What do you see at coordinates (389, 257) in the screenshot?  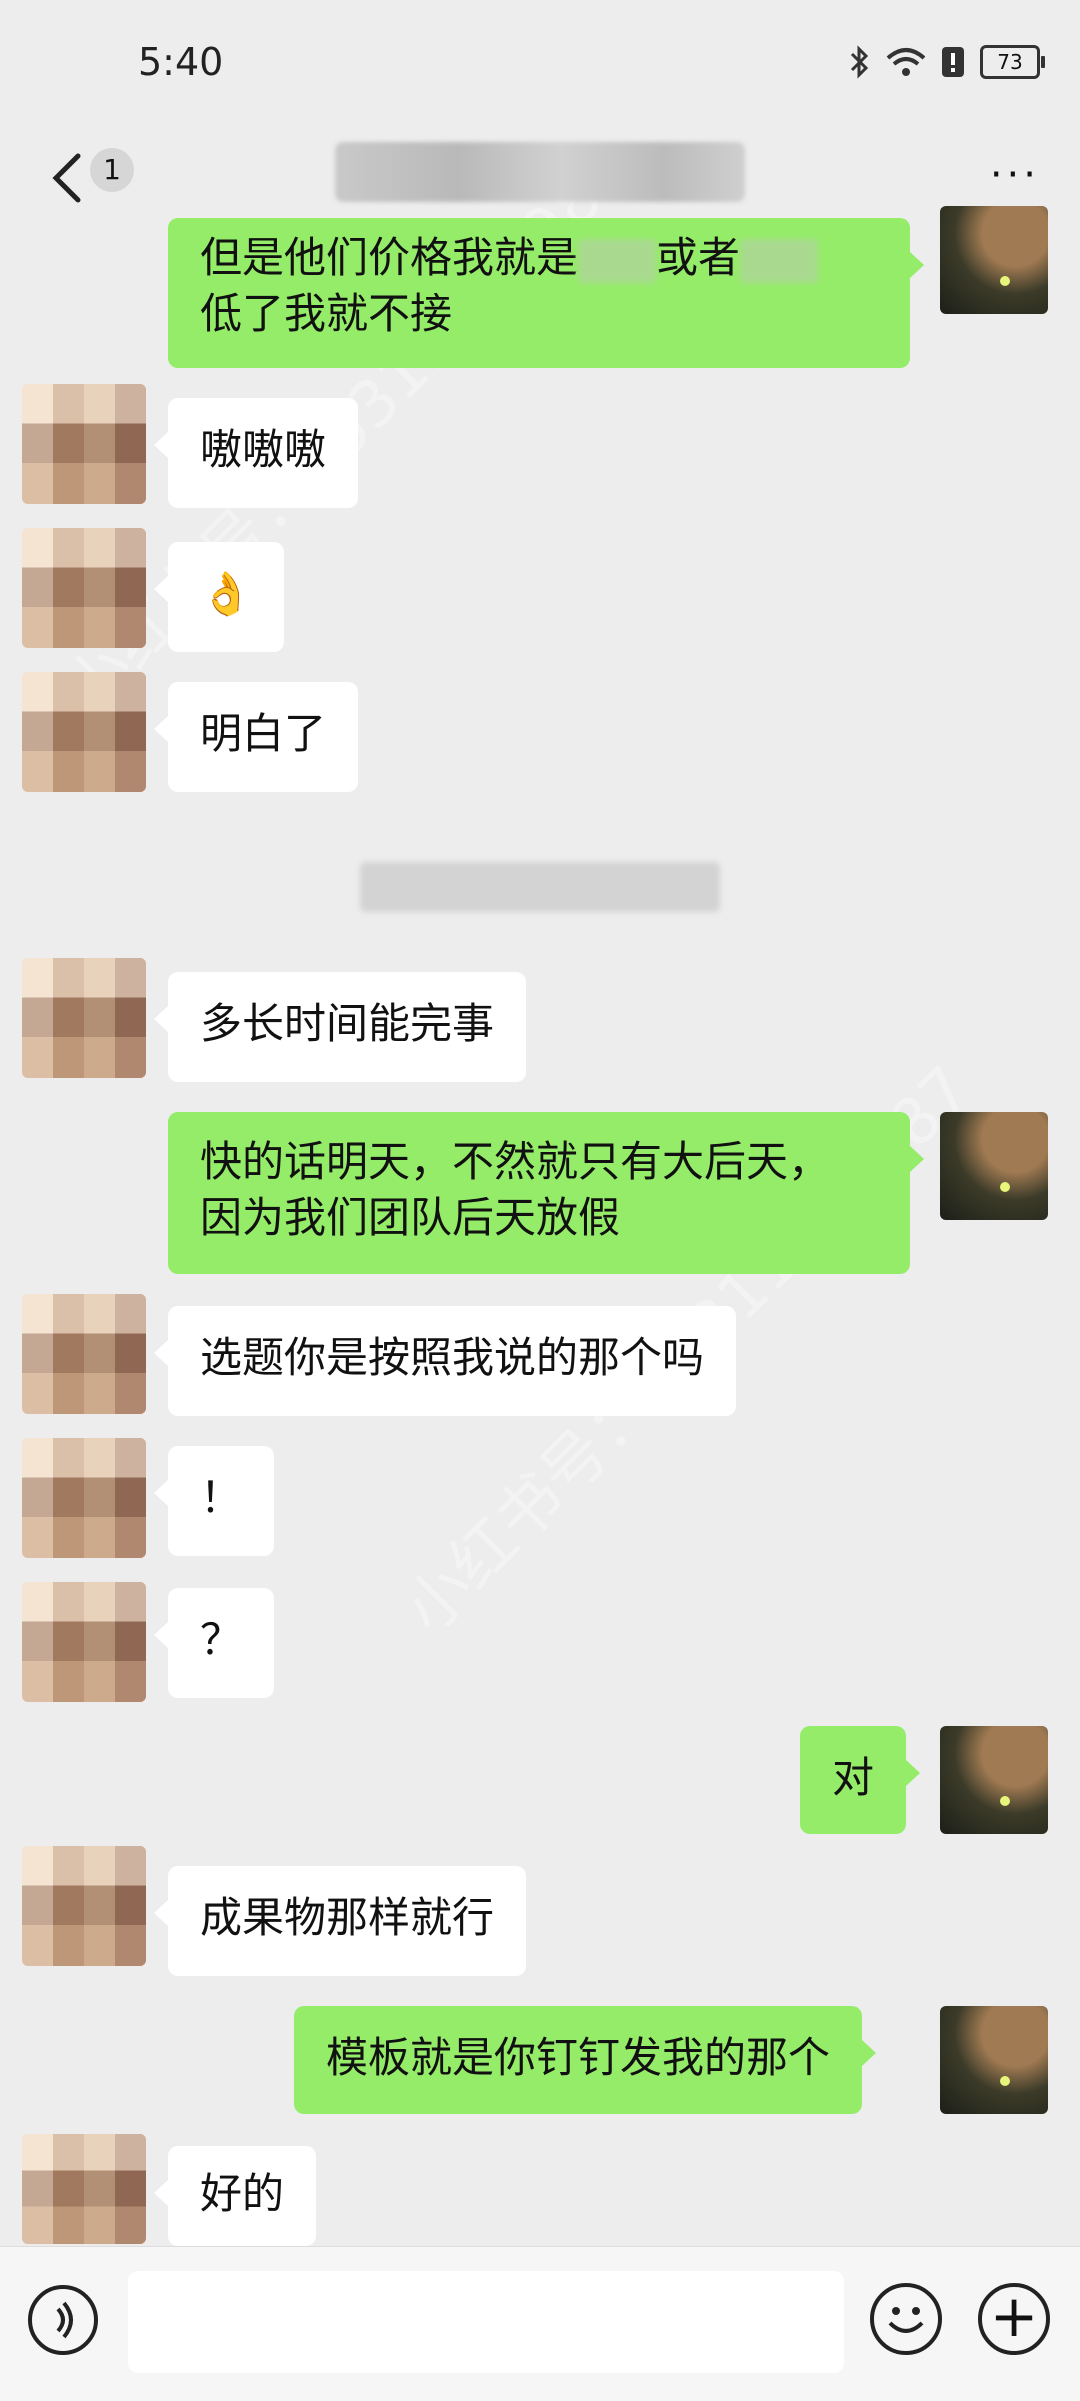 I see `message-text: 但是他们价格我就是` at bounding box center [389, 257].